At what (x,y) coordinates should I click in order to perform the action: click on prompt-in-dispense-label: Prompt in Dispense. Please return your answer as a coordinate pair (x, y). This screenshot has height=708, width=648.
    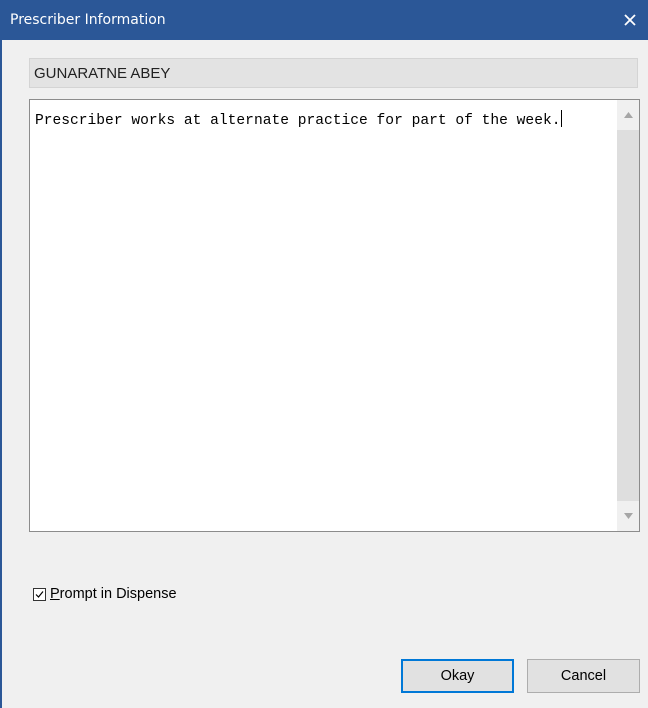
    Looking at the image, I should click on (113, 594).